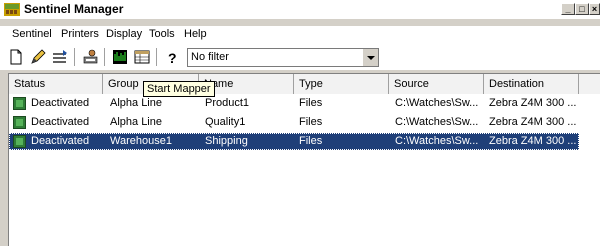 Image resolution: width=600 pixels, height=246 pixels. Describe the element at coordinates (594, 9) in the screenshot. I see `close-button: ×` at that location.